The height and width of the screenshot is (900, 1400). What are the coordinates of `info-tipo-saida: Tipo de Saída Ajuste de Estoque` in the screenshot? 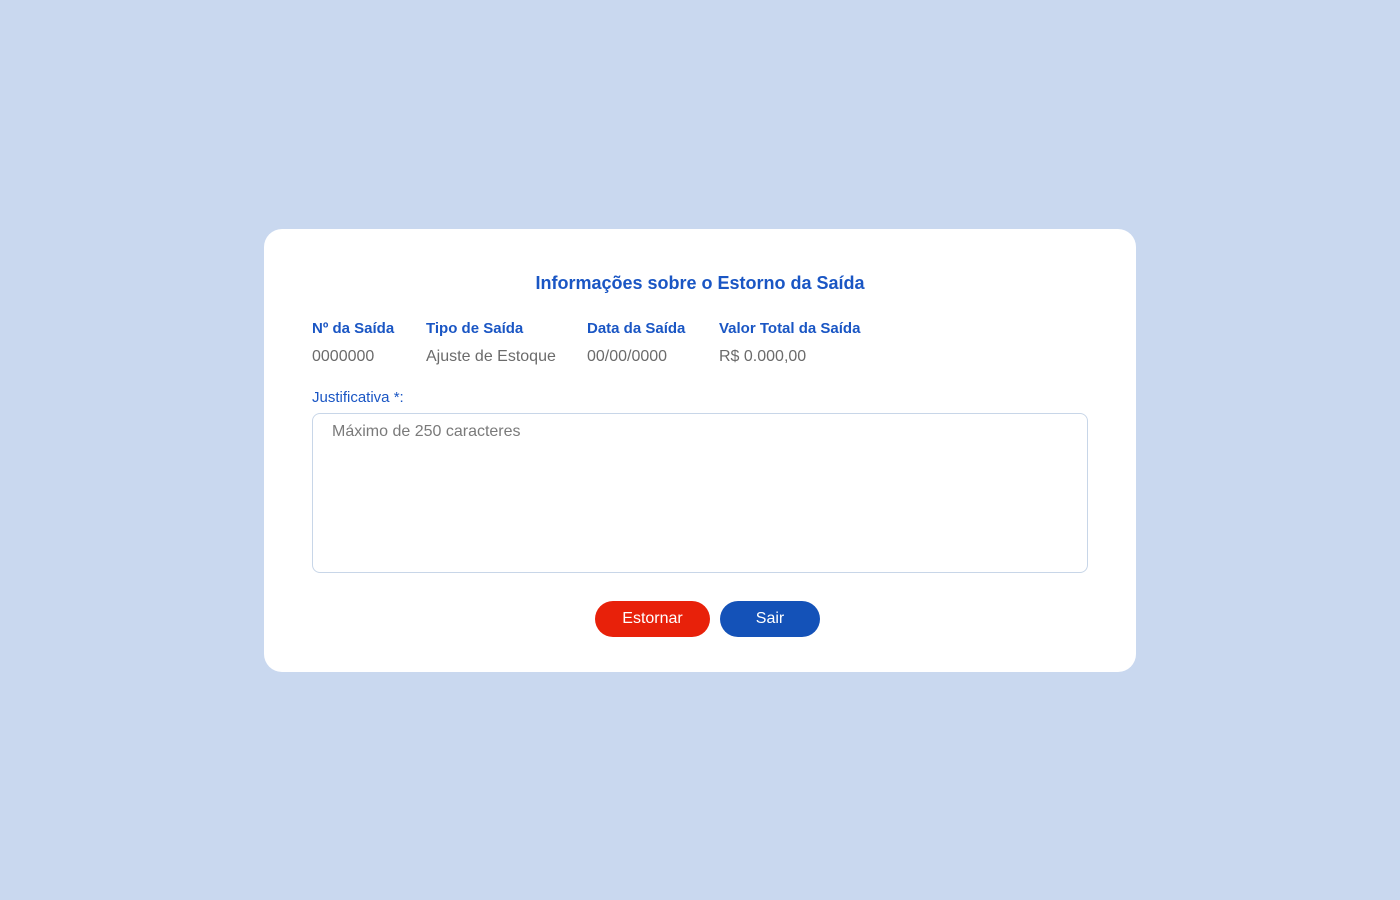 It's located at (491, 343).